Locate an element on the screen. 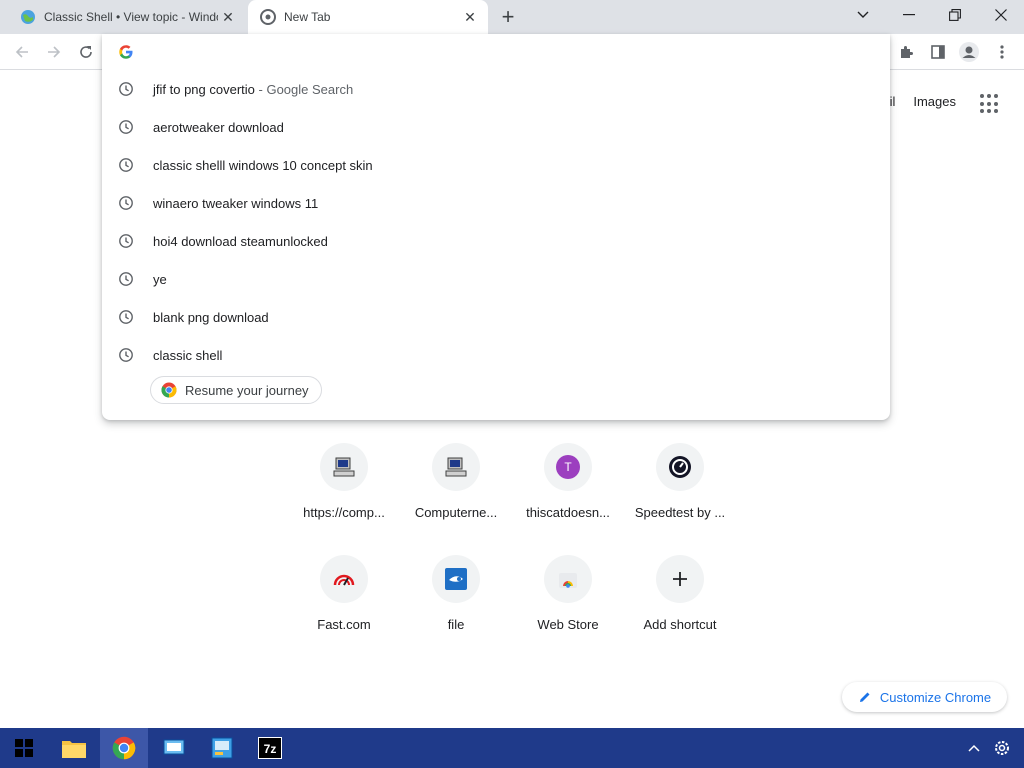 Image resolution: width=1024 pixels, height=768 pixels. suggestion-text: aerotweaker download is located at coordinates (218, 127).